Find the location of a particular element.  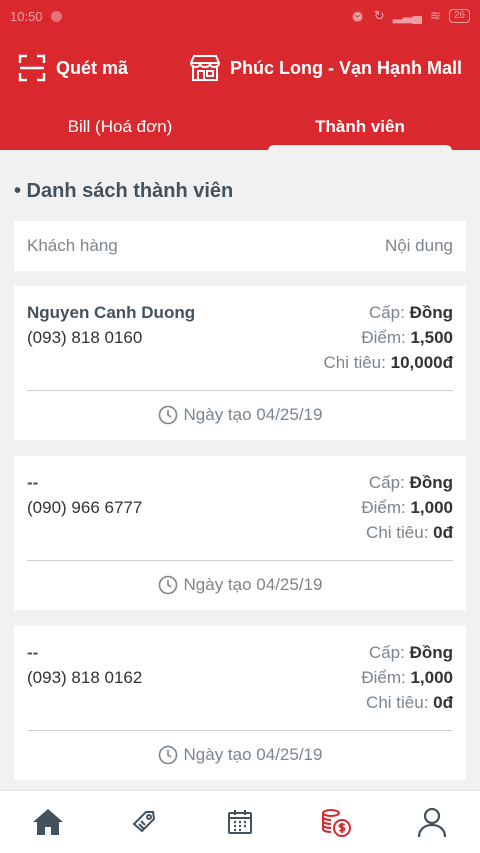

status-time: 10:50 is located at coordinates (26, 16).